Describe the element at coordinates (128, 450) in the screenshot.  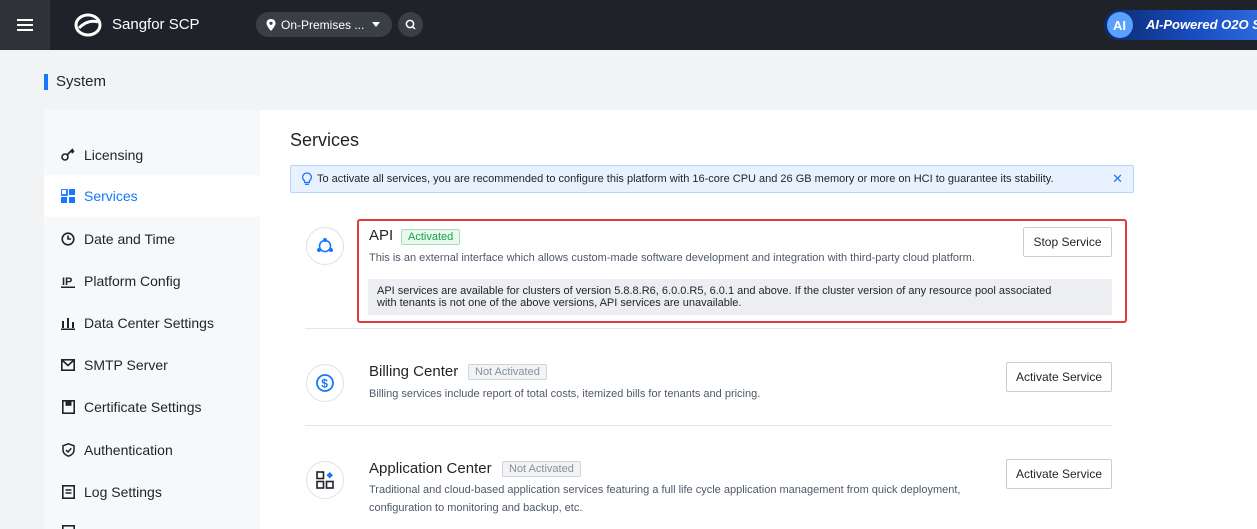
I see `sidebar-item-label: Authentication` at that location.